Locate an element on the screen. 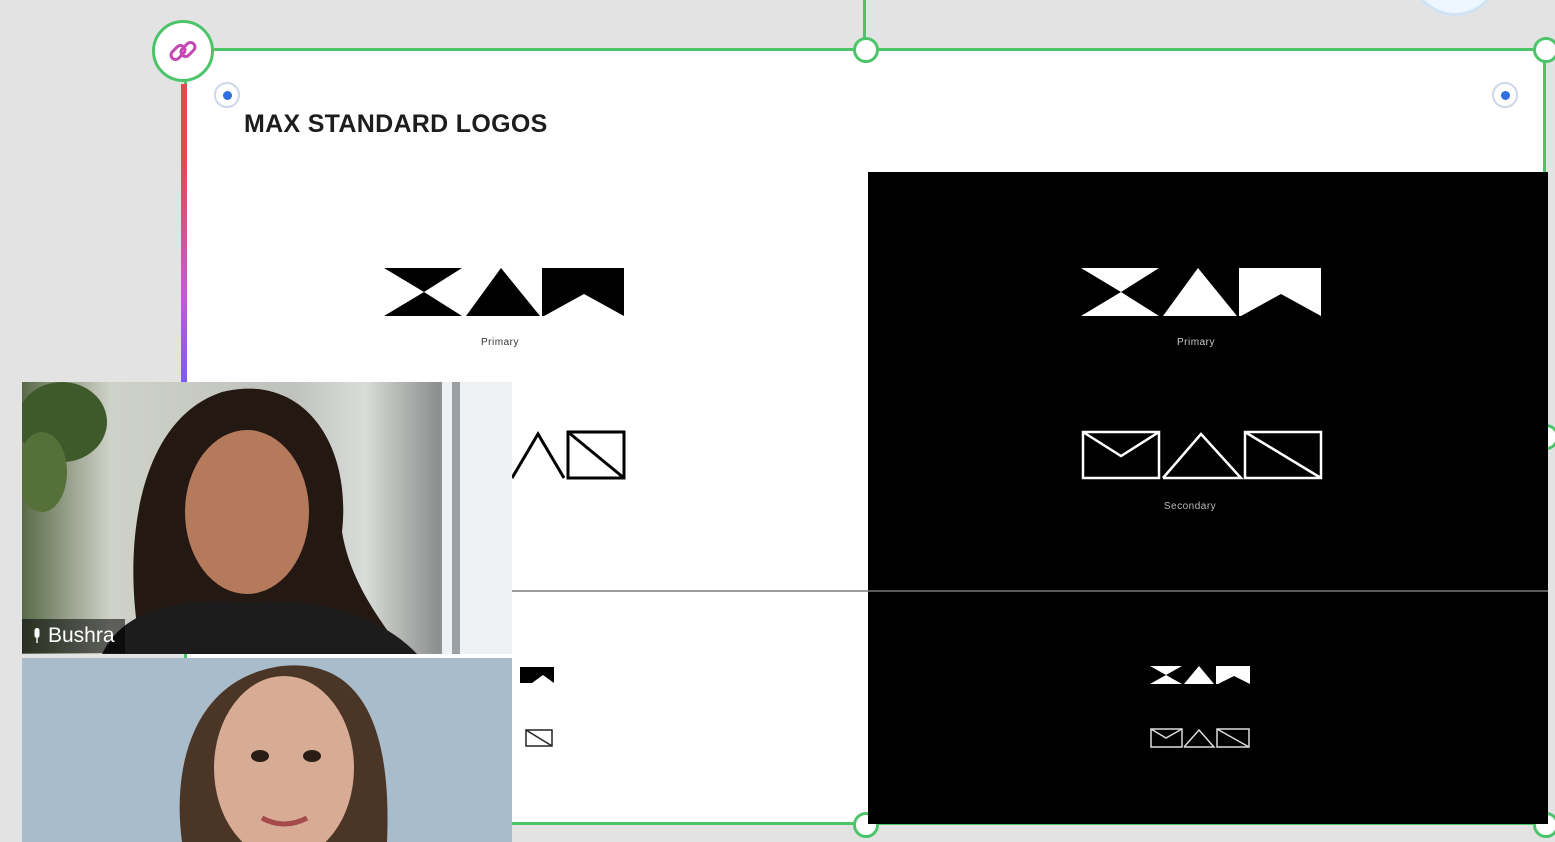  max-logo-secondary-black is located at coordinates (568, 455).